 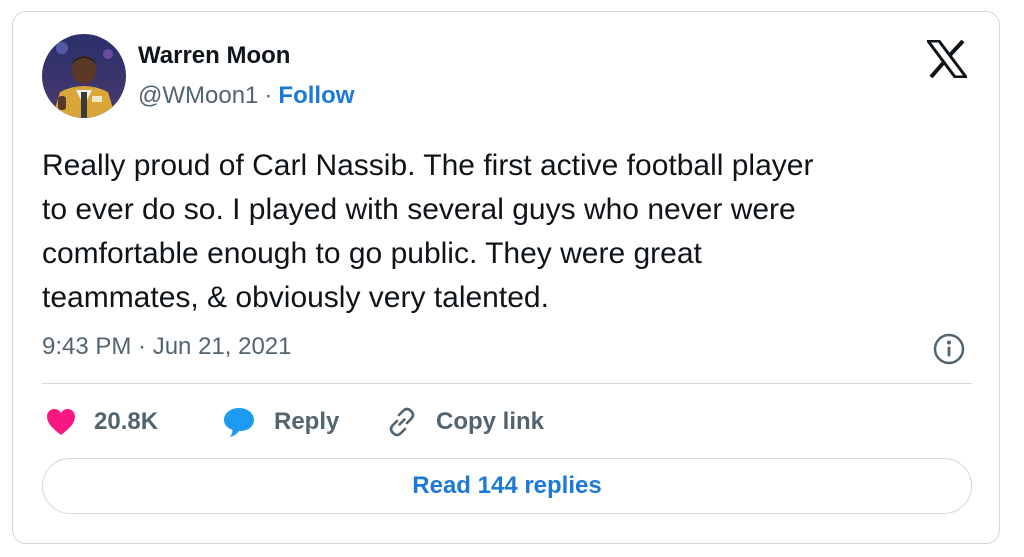 What do you see at coordinates (295, 297) in the screenshot?
I see `tweet-text-line: teammates, & obviously very talented.` at bounding box center [295, 297].